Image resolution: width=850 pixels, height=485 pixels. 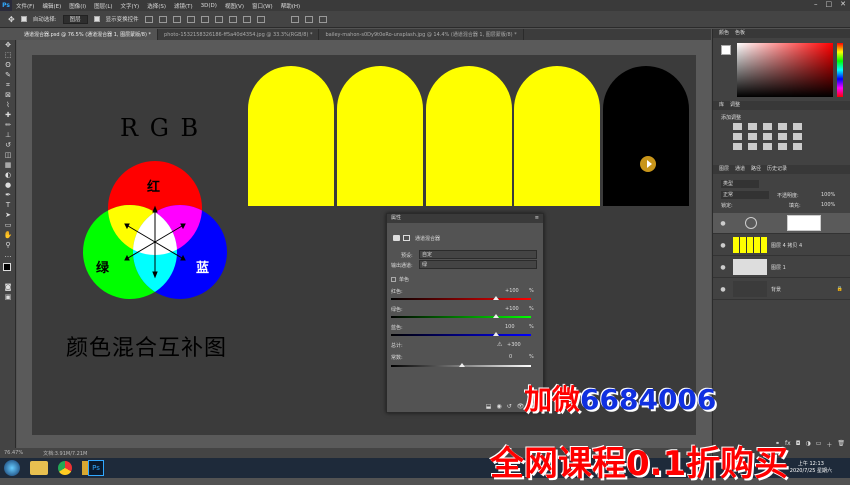 I want to click on align-center-icon, so click(x=162, y=19).